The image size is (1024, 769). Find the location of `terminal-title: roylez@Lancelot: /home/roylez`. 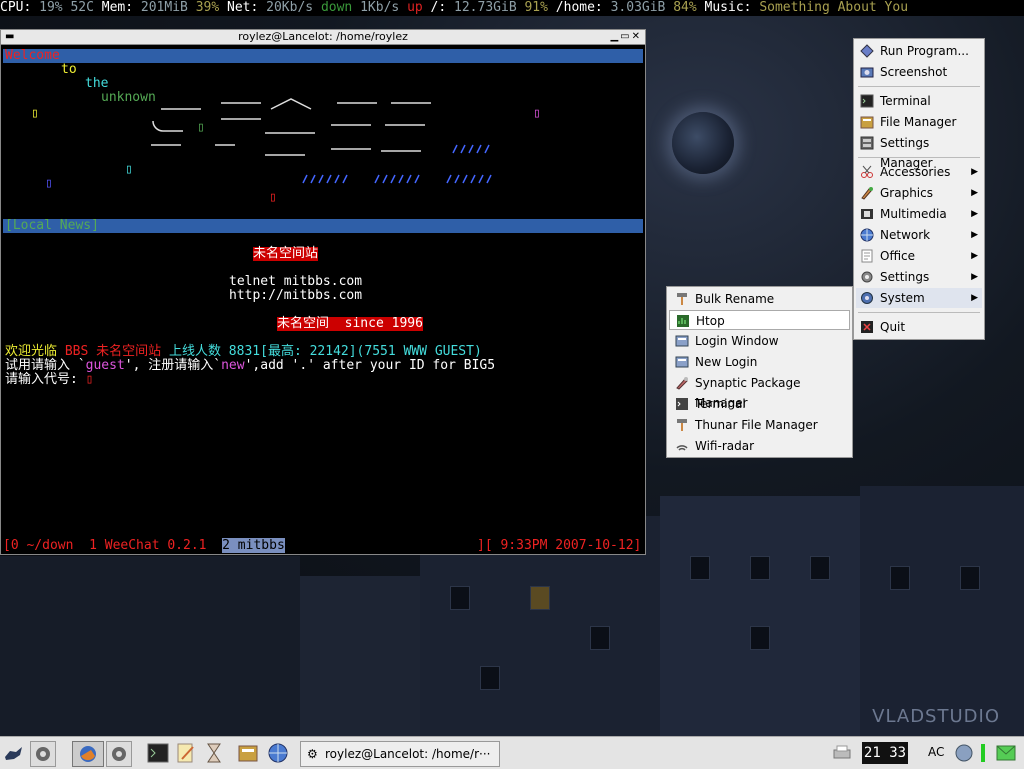

terminal-title: roylez@Lancelot: /home/roylez is located at coordinates (323, 36).